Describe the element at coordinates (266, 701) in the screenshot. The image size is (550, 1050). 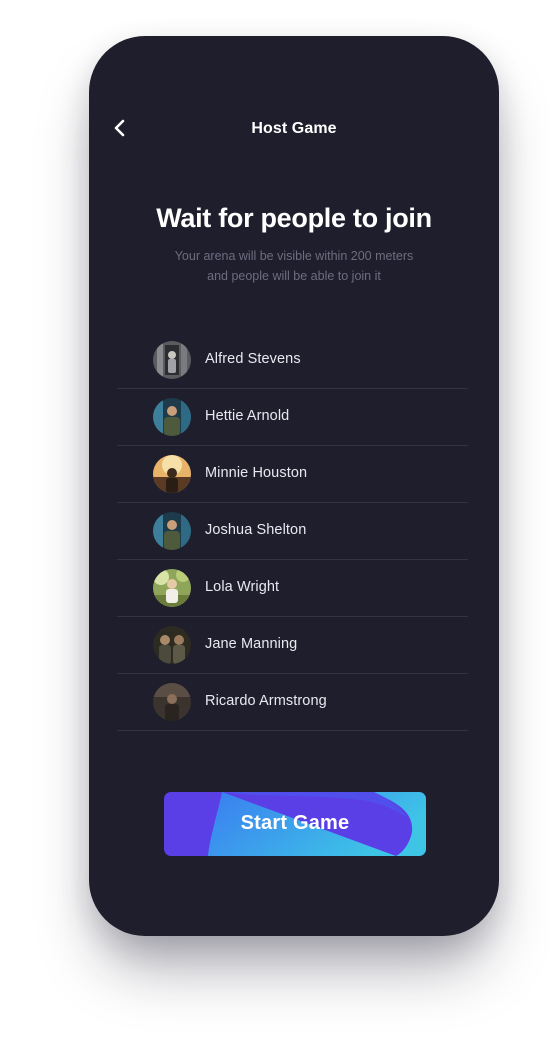
I see `player-name: Ricardo Armstrong` at that location.